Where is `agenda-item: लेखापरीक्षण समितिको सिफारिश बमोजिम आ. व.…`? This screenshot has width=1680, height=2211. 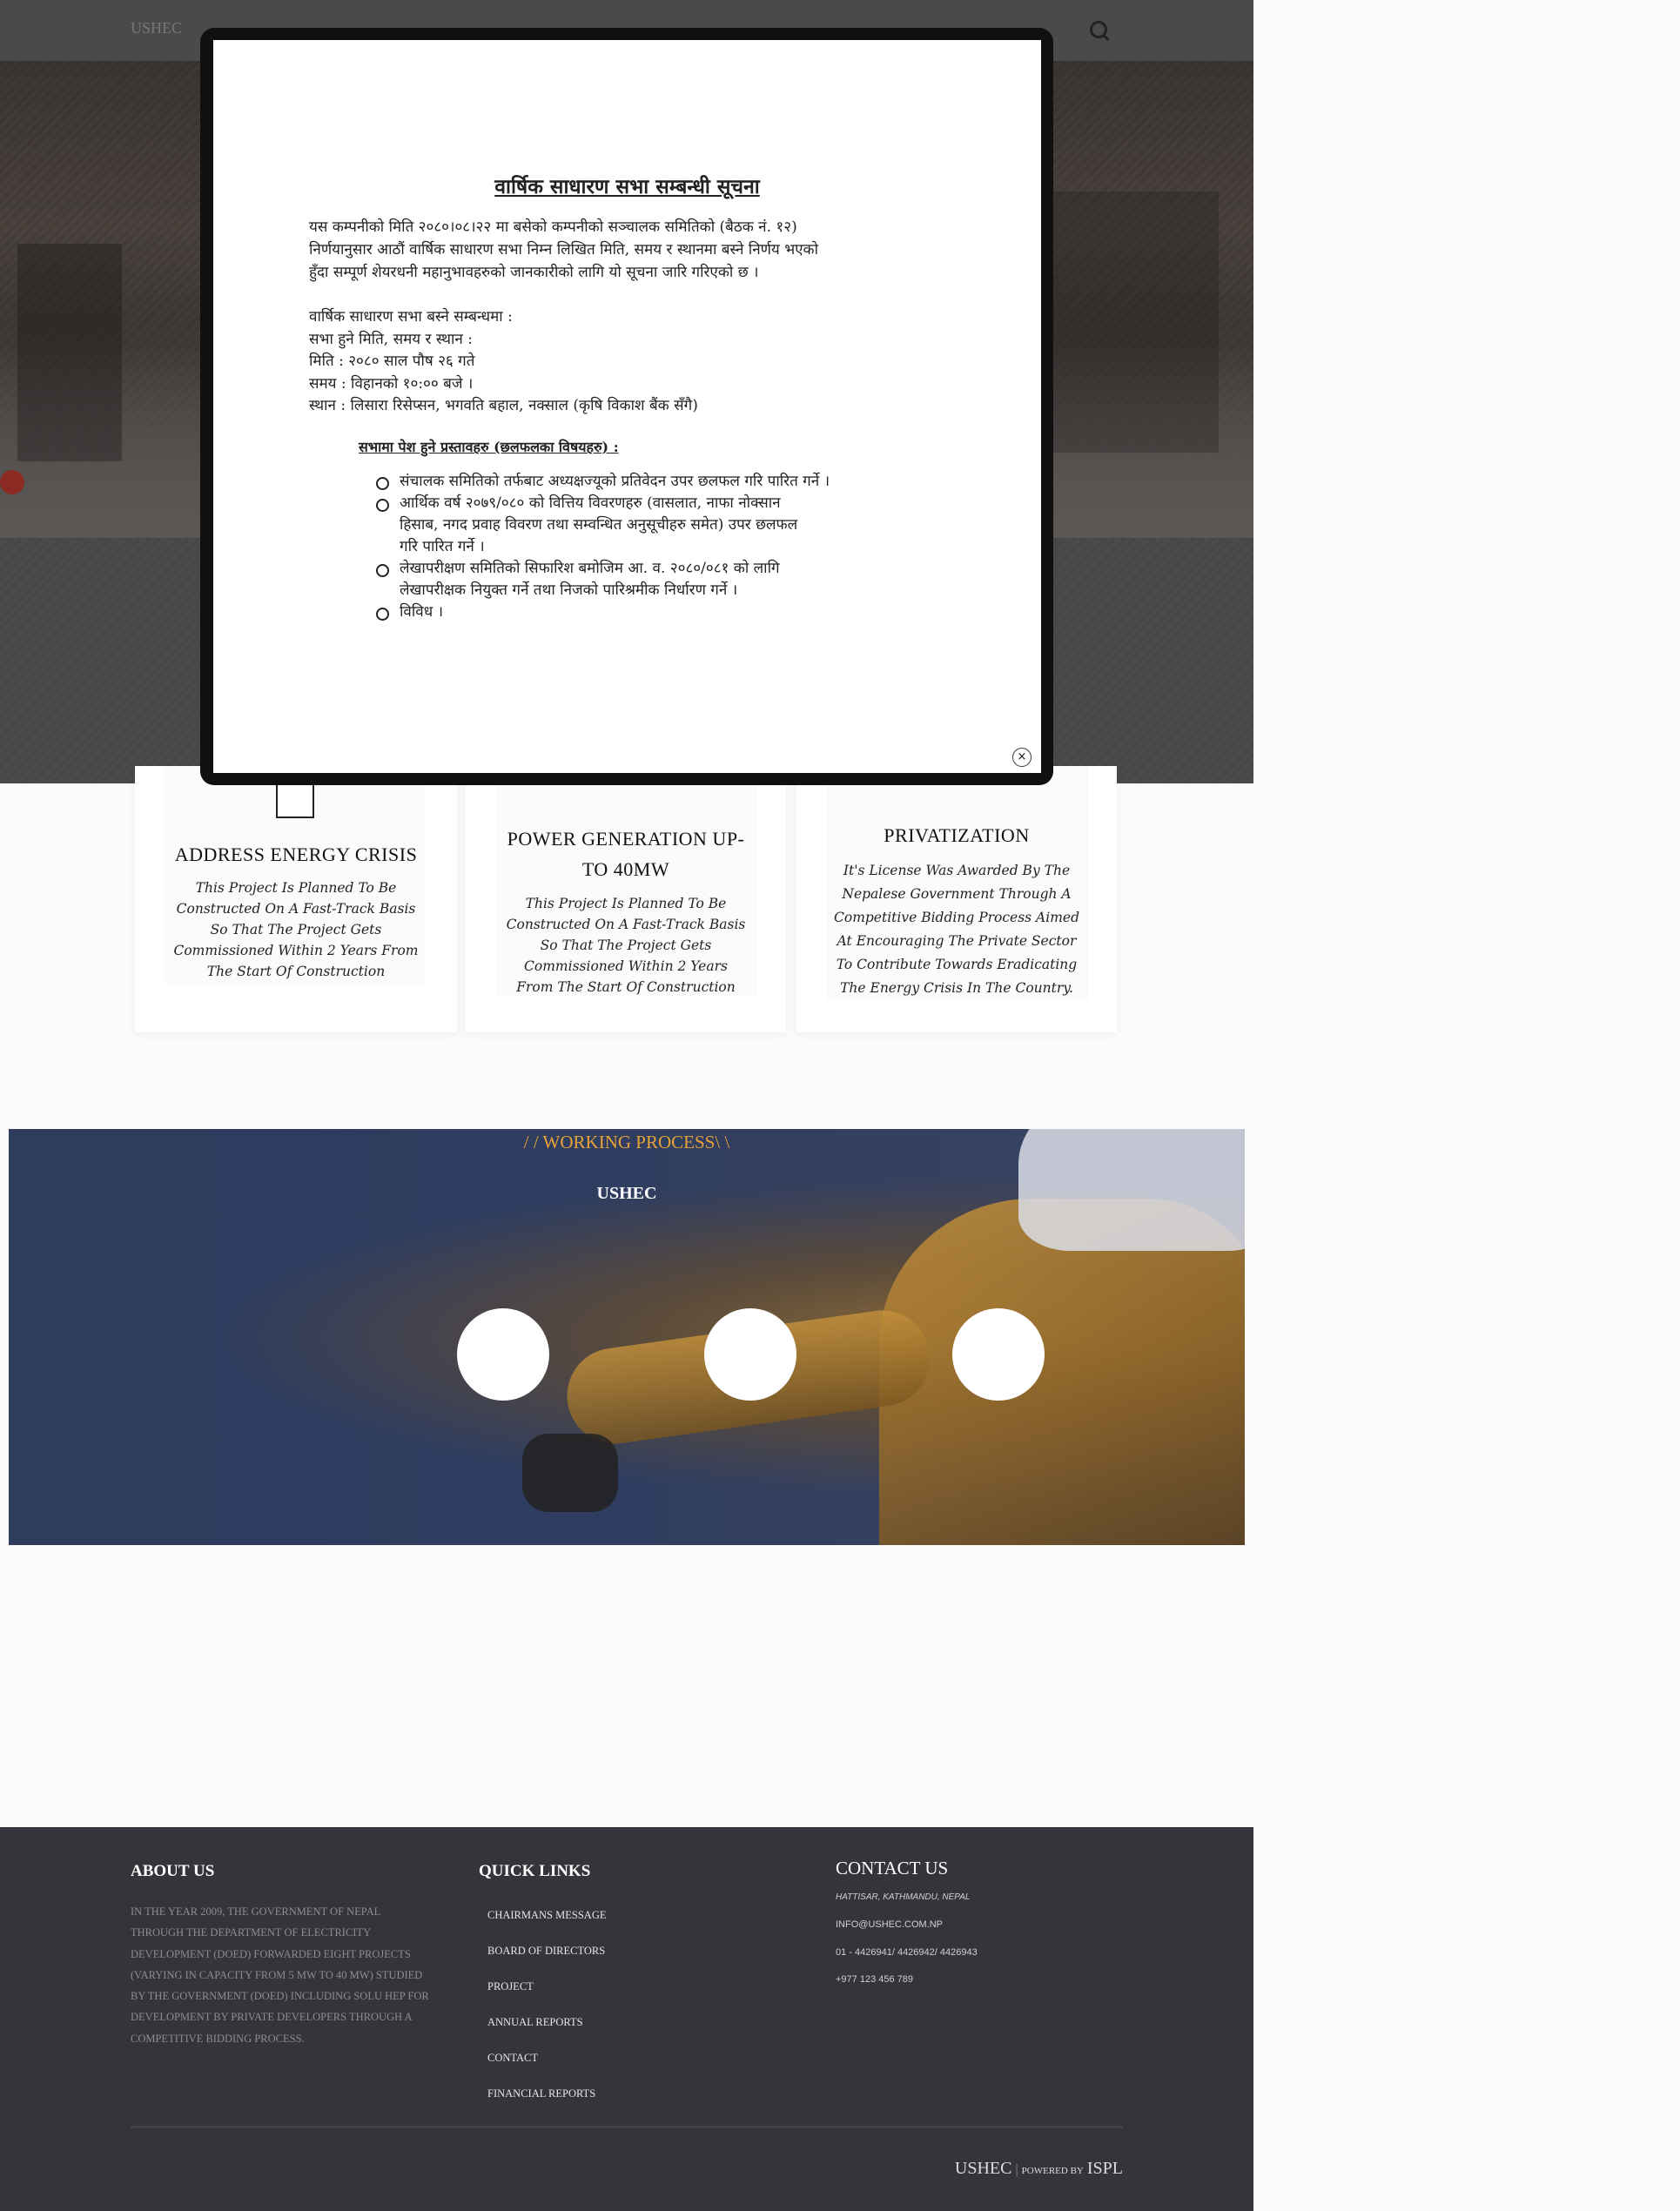
agenda-item: लेखापरीक्षण समितिको सिफारिश बमोजिम आ. व.… is located at coordinates (660, 579).